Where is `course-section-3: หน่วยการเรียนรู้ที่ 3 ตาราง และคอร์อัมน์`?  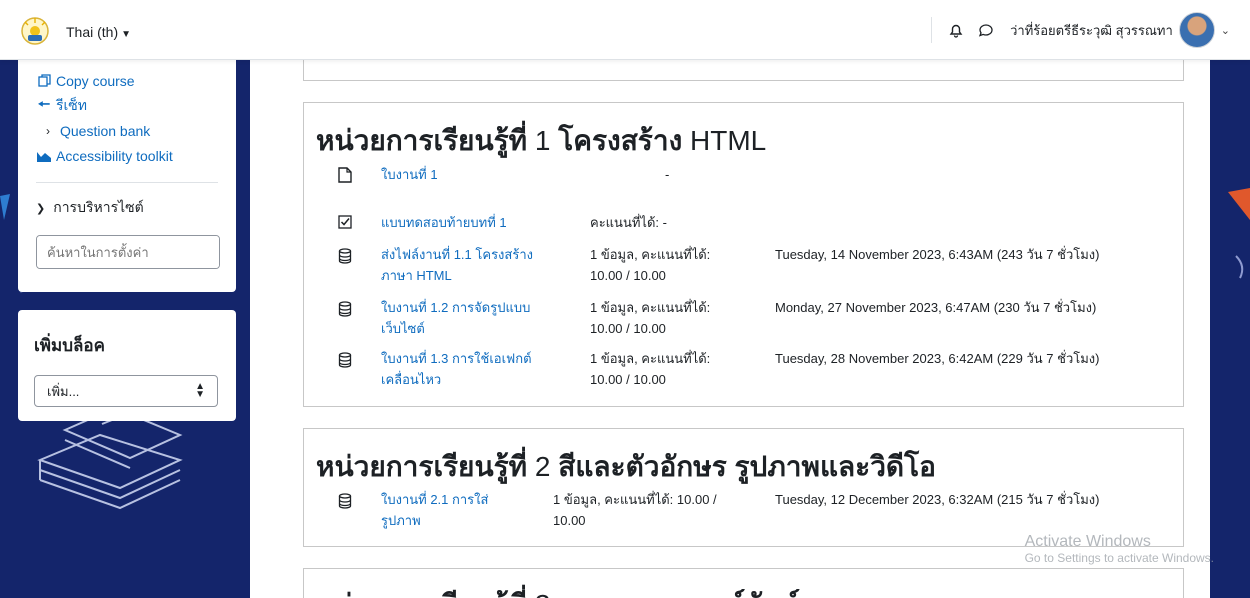
course-section-3: หน่วยการเรียนรู้ที่ 3 ตาราง และคอร์อัมน์ is located at coordinates (743, 583).